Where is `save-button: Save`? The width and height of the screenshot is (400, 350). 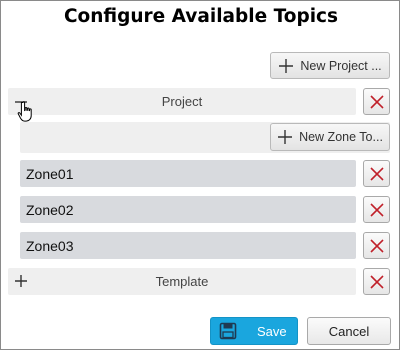 save-button: Save is located at coordinates (254, 331).